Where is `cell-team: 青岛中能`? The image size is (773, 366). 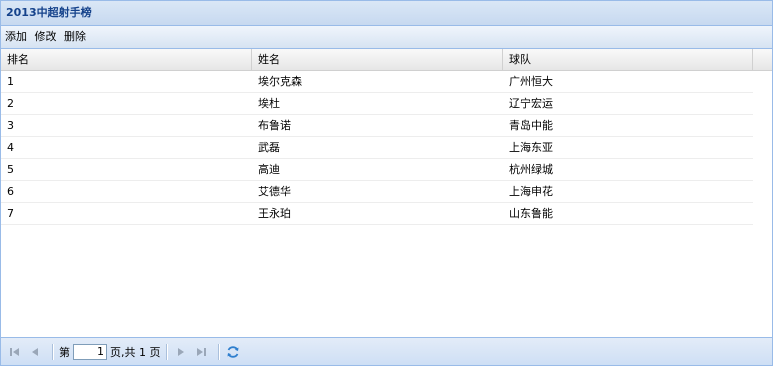 cell-team: 青岛中能 is located at coordinates (628, 125).